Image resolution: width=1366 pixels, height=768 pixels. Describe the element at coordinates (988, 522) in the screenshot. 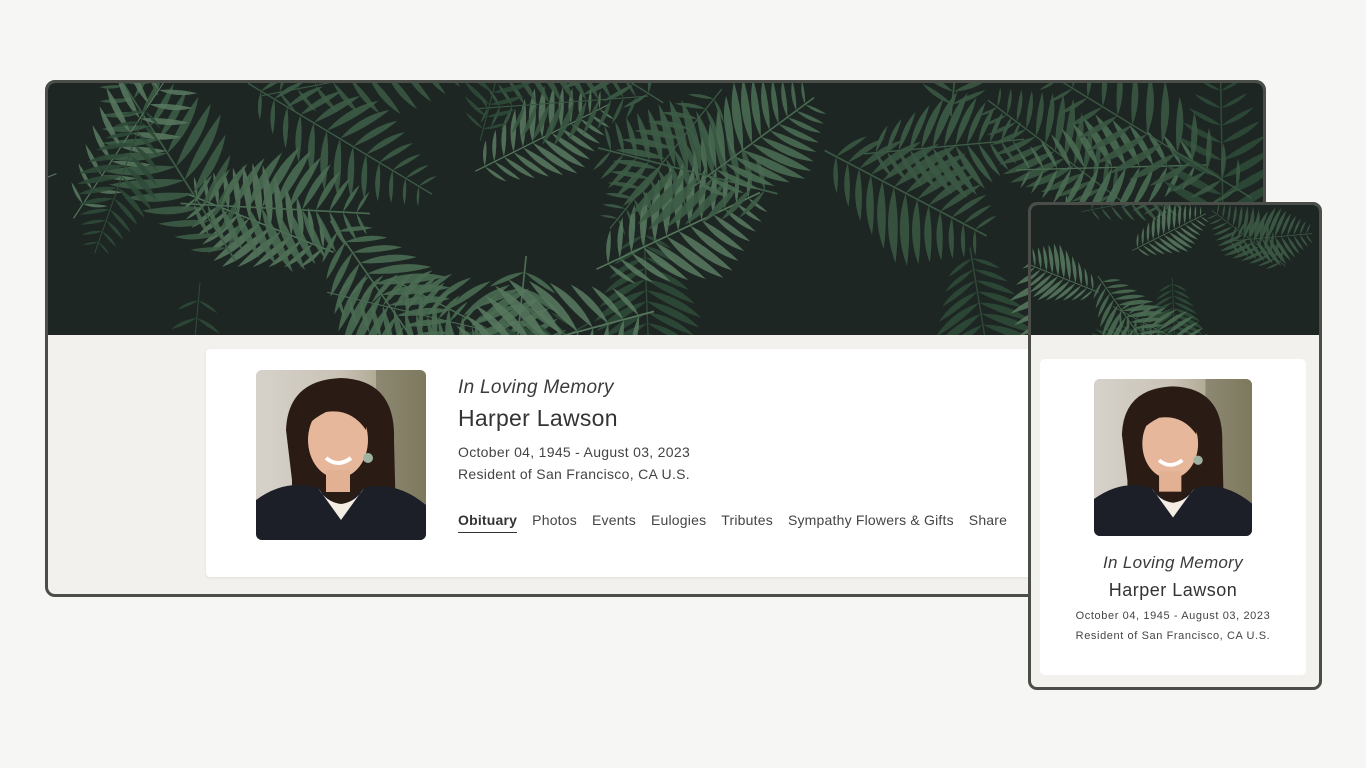

I see `tab-share: Share` at that location.